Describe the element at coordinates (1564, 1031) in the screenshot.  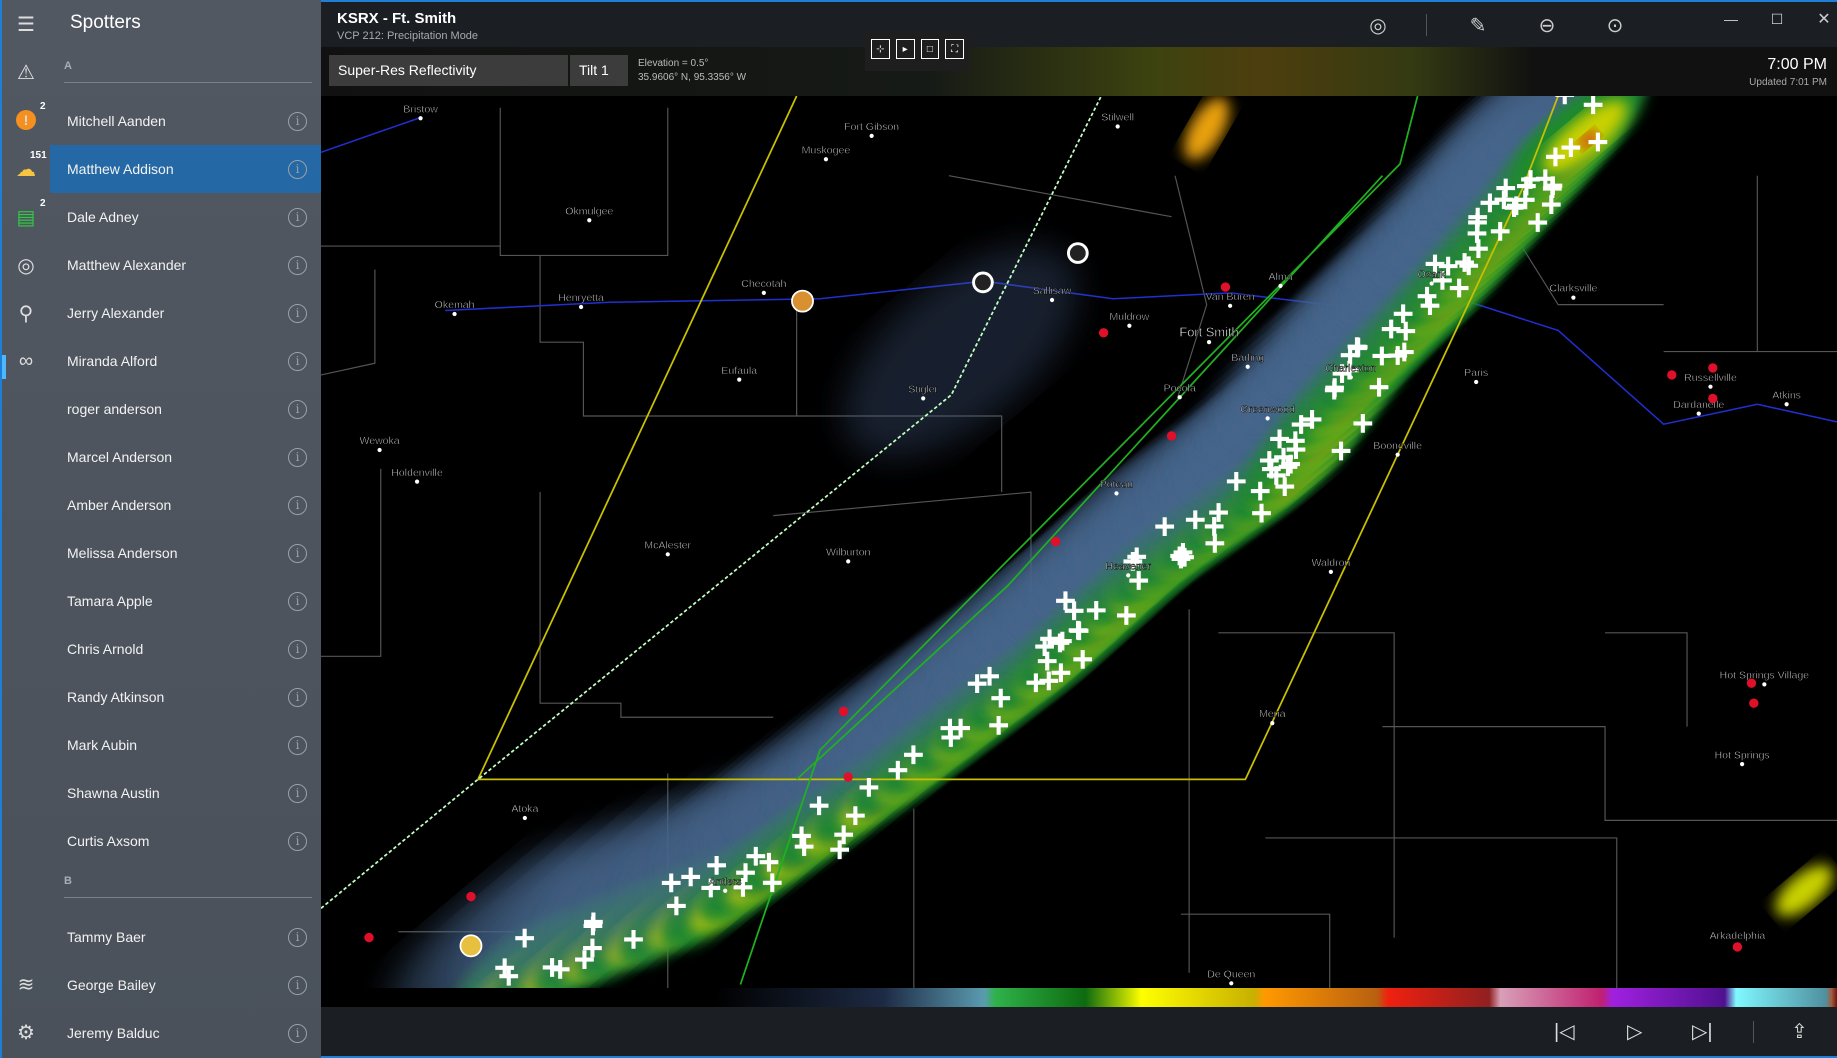
I see `skip-back-icon: |◁` at that location.